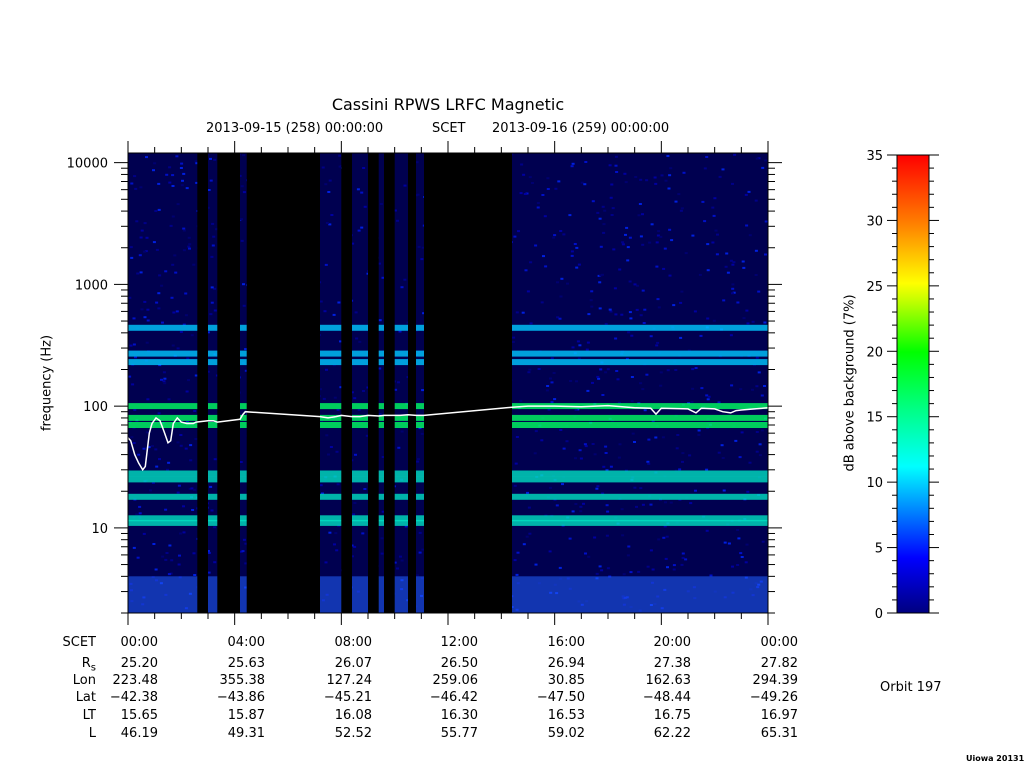 The image size is (1024, 768). Describe the element at coordinates (874, 483) in the screenshot. I see `colorbar-tick-label: 10` at that location.